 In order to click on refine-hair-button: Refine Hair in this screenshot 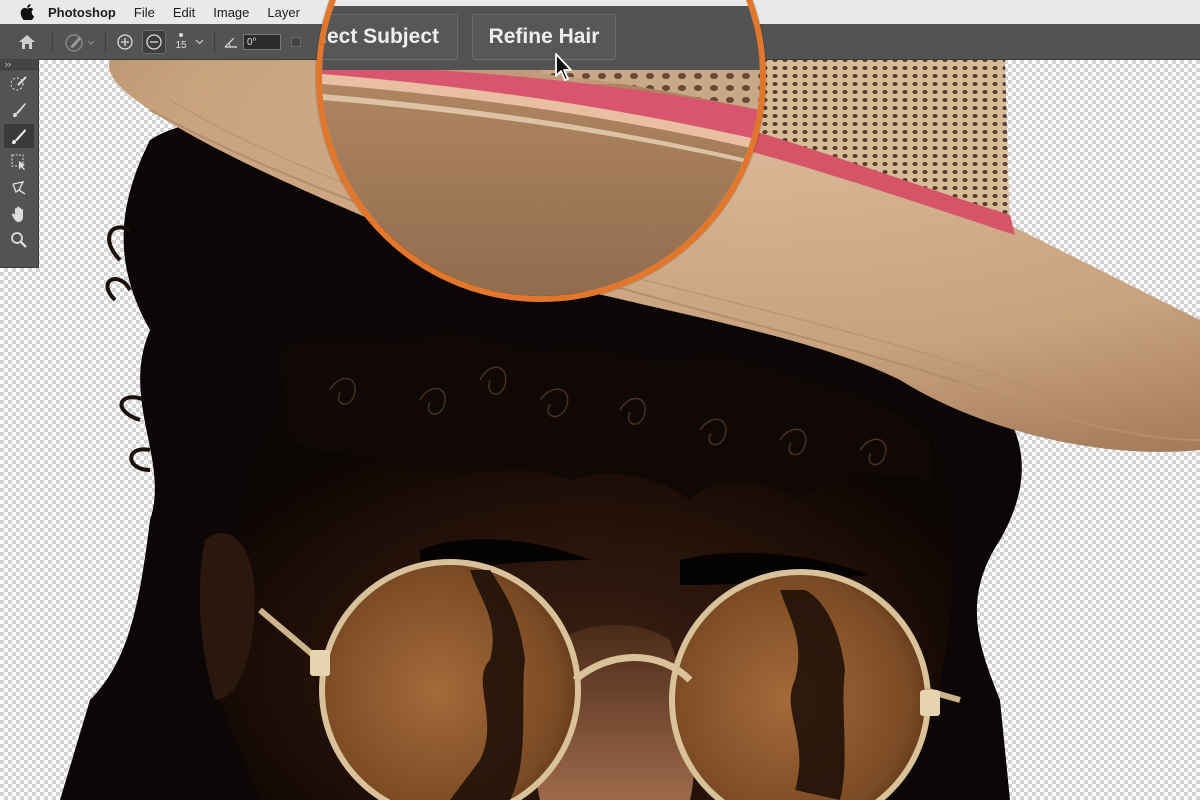, I will do `click(544, 37)`.